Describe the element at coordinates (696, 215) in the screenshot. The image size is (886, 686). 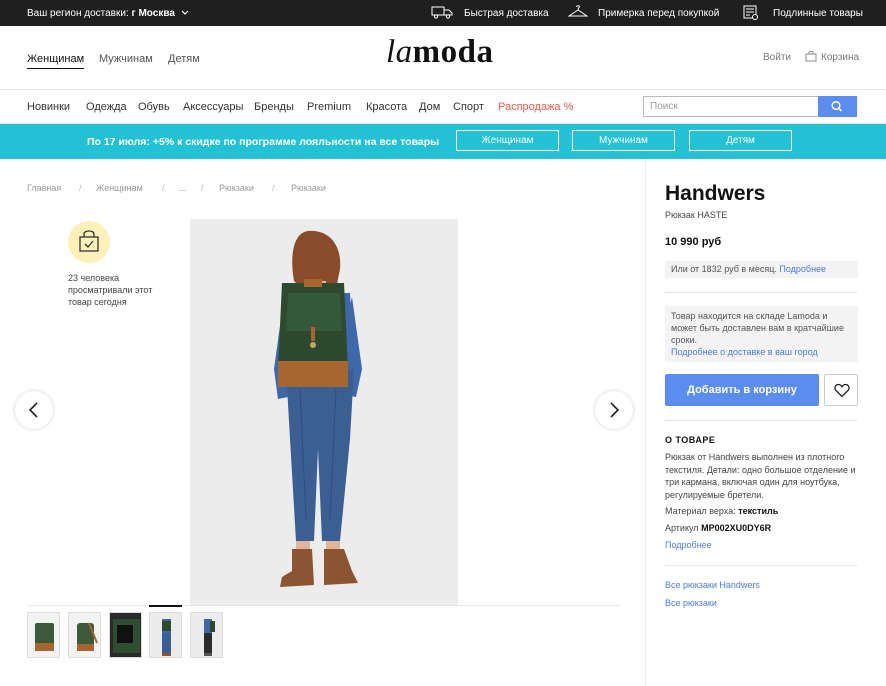
I see `product-model: Рюкзак HASTE` at that location.